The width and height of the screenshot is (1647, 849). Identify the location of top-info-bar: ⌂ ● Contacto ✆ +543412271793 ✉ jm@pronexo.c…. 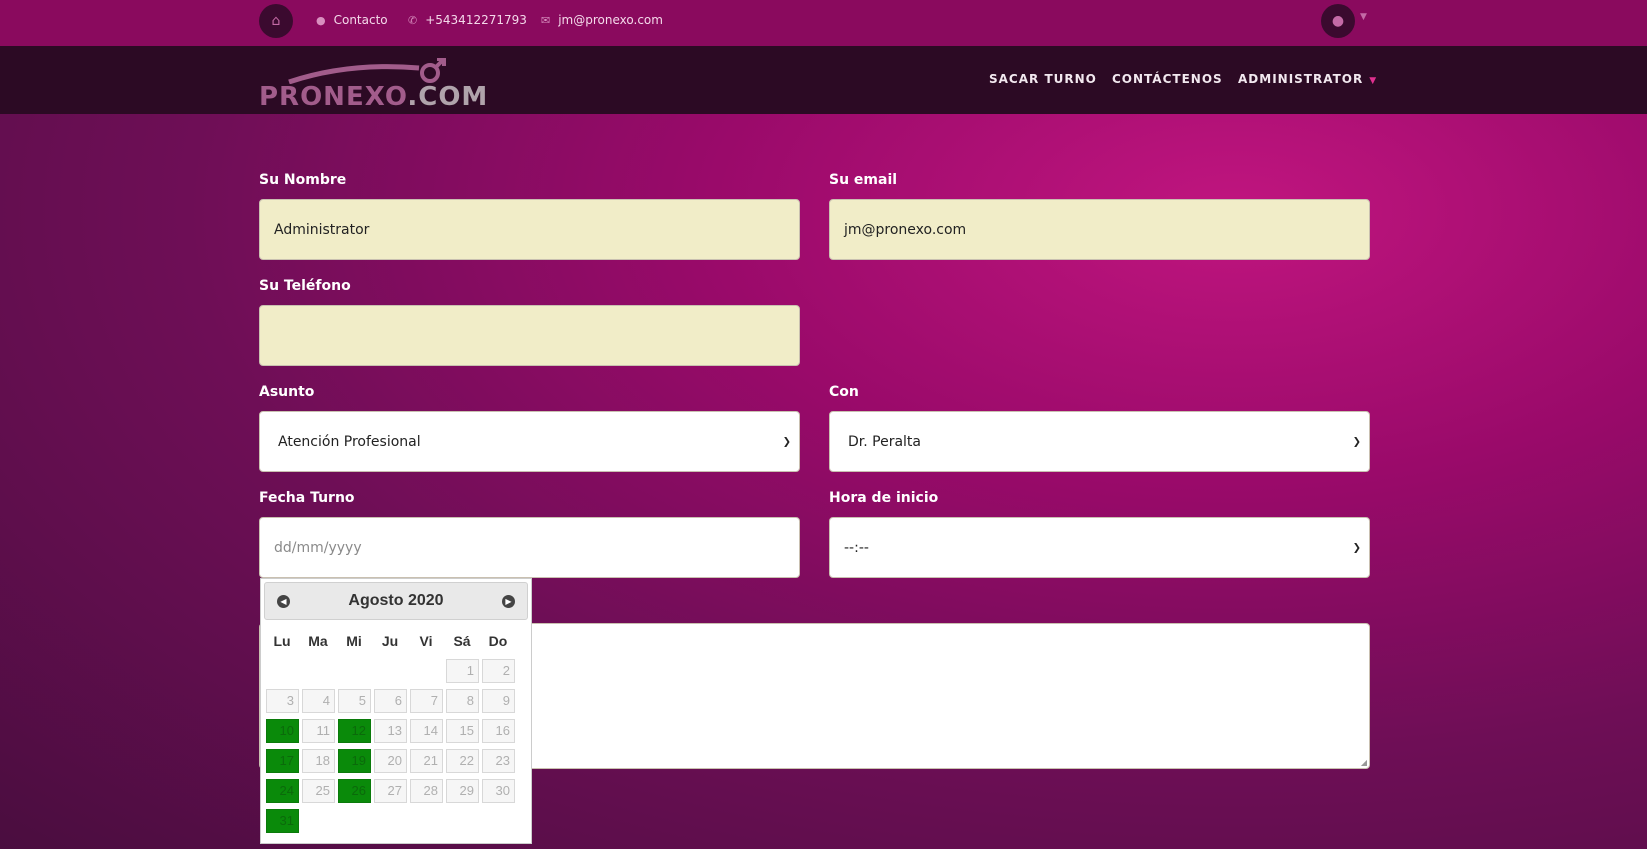
(823, 23).